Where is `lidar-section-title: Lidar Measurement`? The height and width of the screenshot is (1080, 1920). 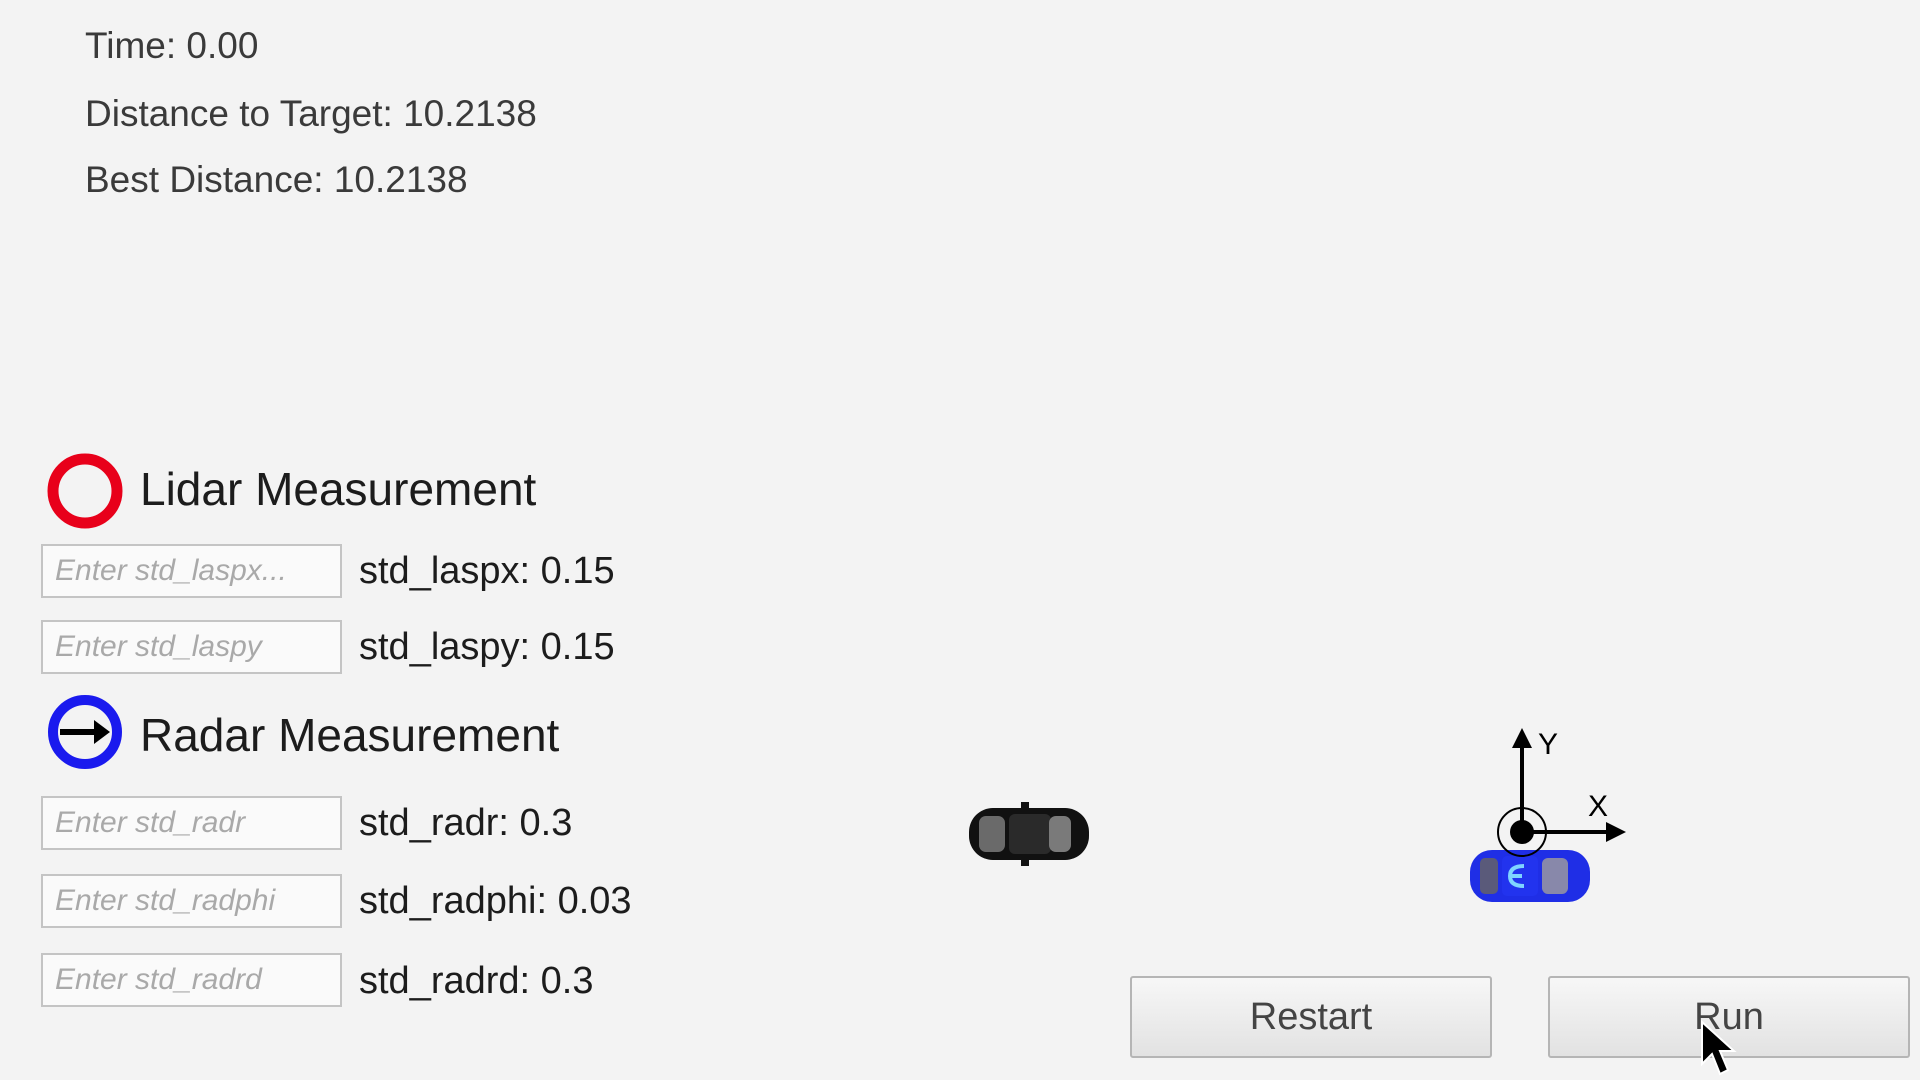
lidar-section-title: Lidar Measurement is located at coordinates (338, 489).